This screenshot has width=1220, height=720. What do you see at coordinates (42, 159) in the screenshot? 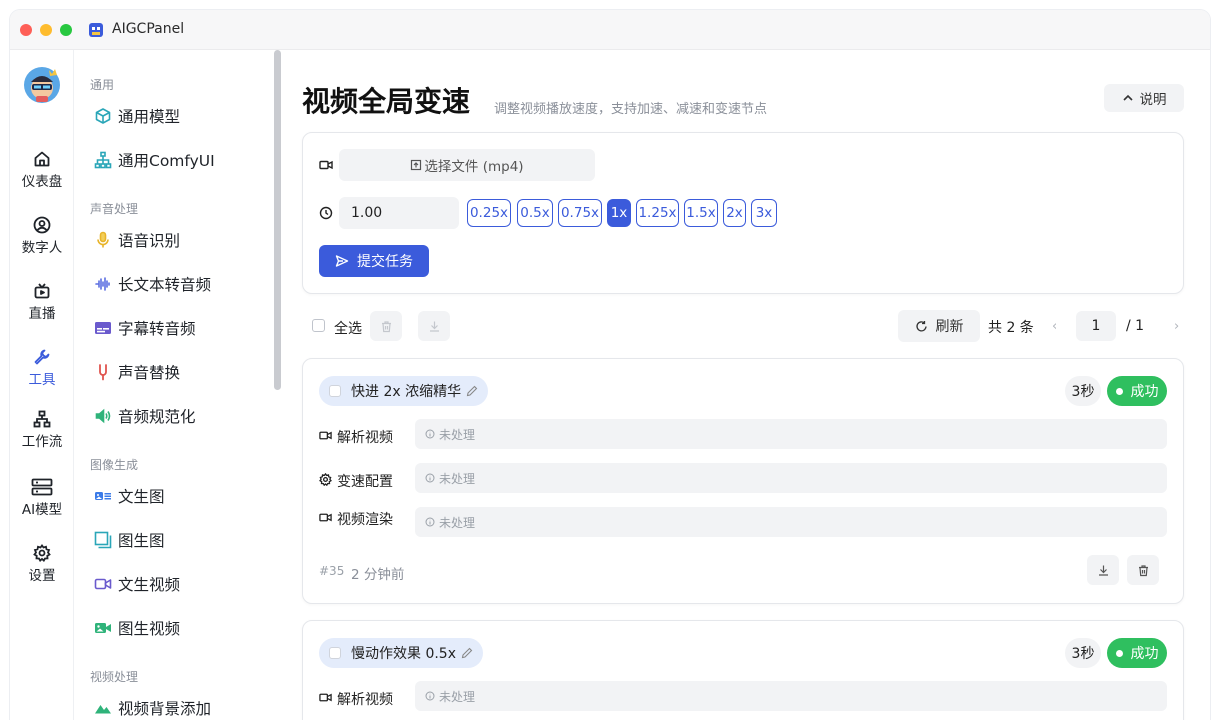
I see `home-icon` at bounding box center [42, 159].